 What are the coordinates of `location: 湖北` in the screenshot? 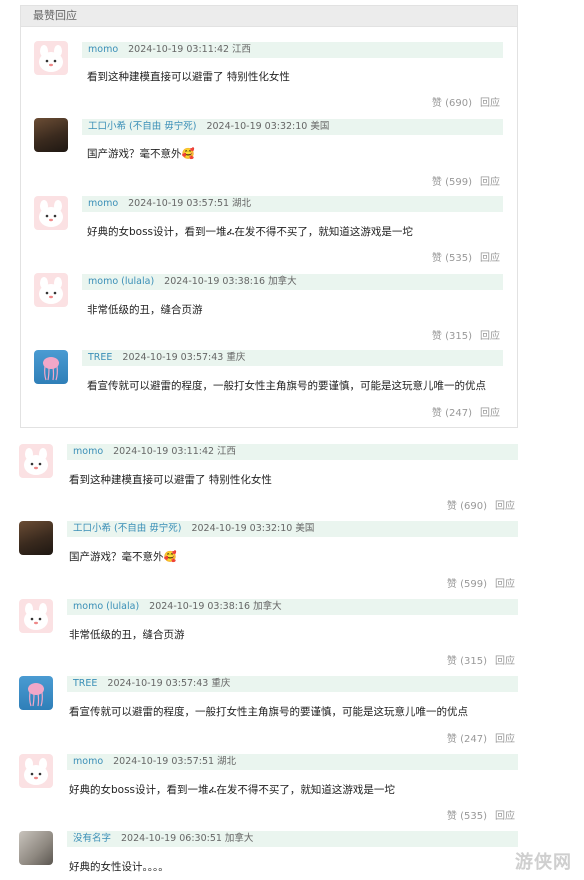 It's located at (227, 761).